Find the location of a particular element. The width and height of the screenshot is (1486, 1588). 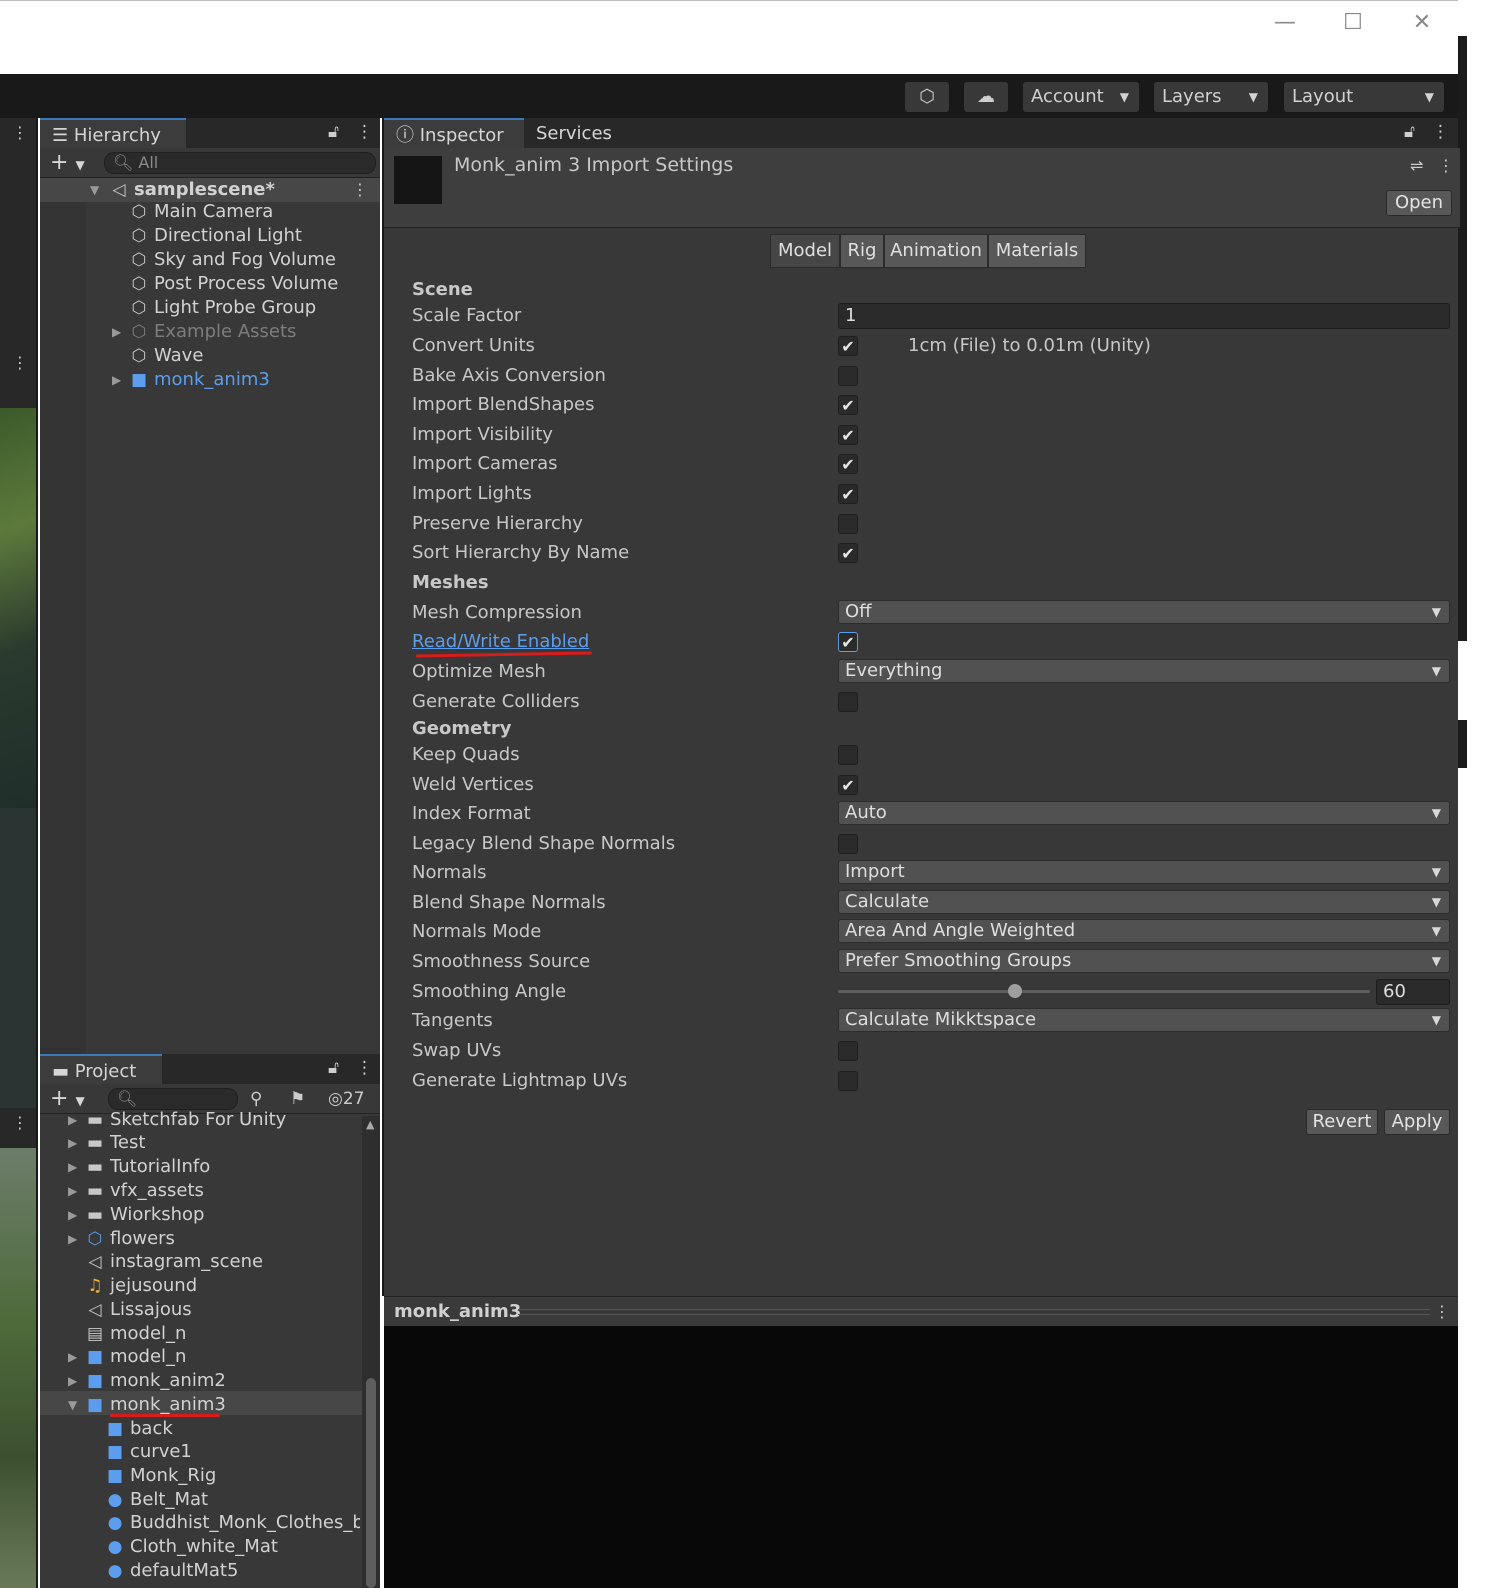

tab-model: Model is located at coordinates (805, 251).